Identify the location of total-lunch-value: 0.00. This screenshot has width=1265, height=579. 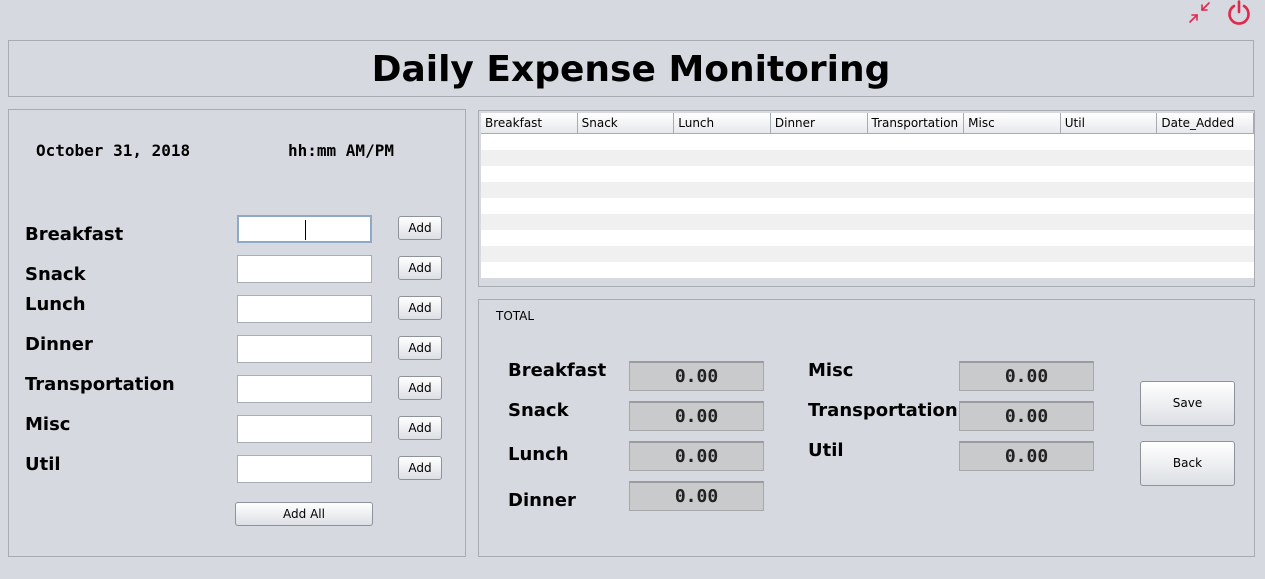
(696, 456).